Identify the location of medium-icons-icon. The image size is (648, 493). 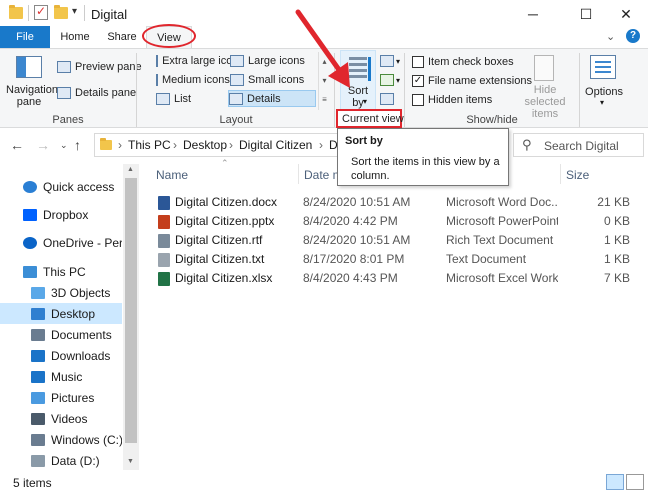
(157, 79).